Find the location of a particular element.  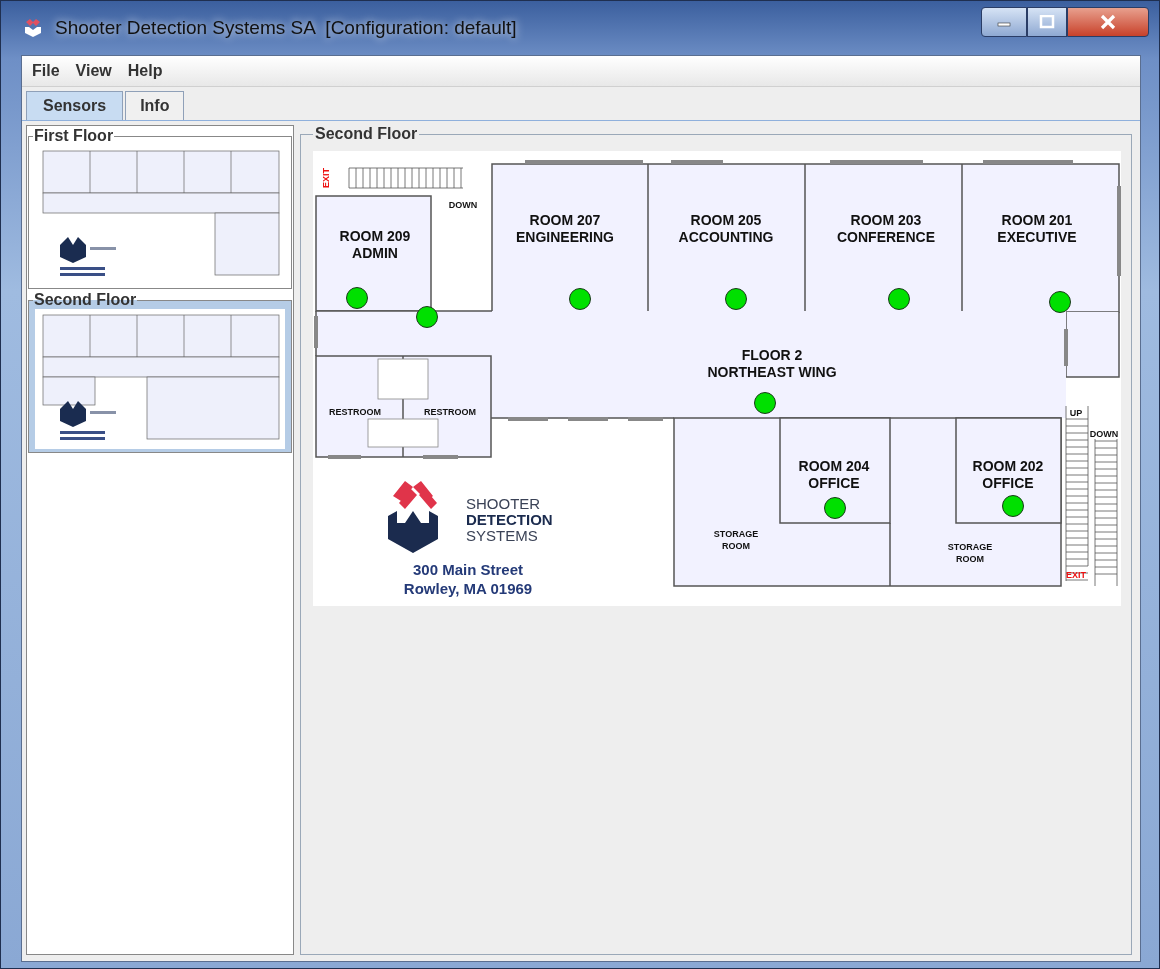

address-text: 300 Main Street Rowley, MA 01969 is located at coordinates (468, 579).